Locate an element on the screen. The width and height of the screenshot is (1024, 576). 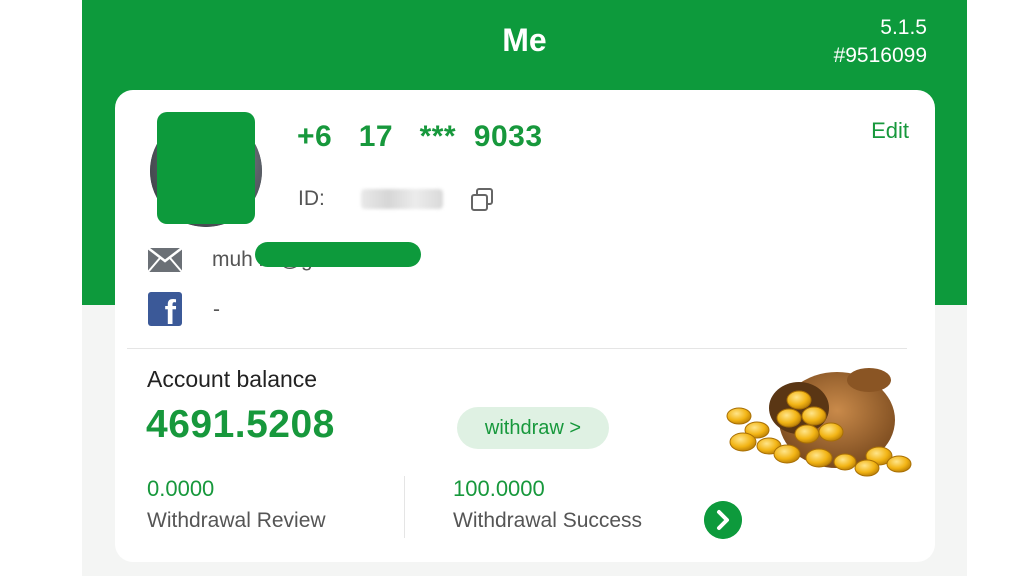
withdrawal-review-label: Withdrawal Review is located at coordinates (236, 520).